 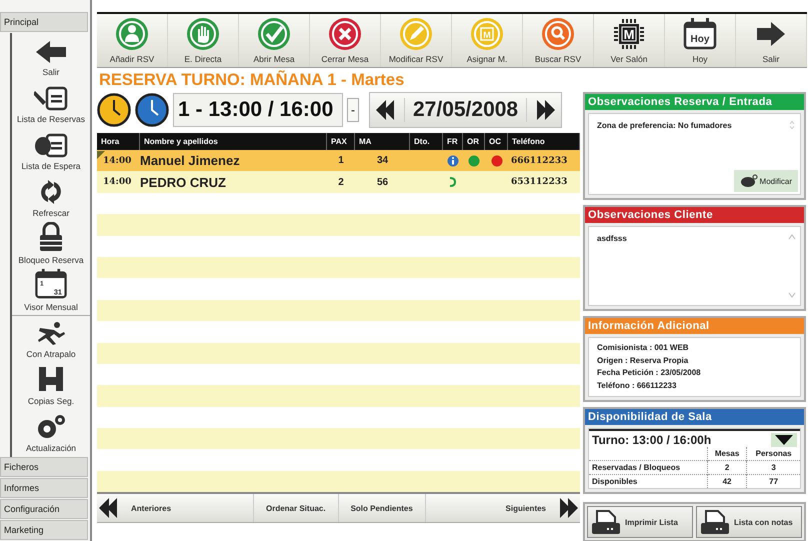 I want to click on column-header: FR, so click(x=453, y=141).